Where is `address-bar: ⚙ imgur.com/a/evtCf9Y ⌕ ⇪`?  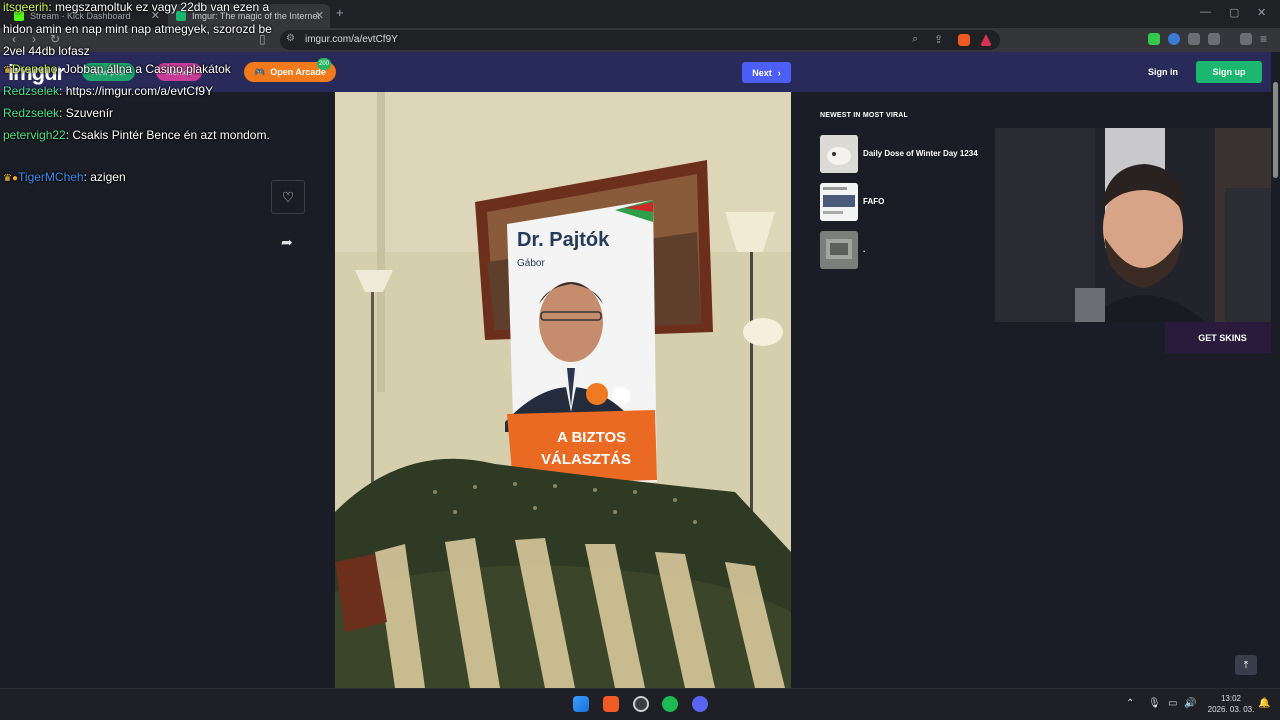
address-bar: ⚙ imgur.com/a/evtCf9Y ⌕ ⇪ is located at coordinates (640, 40).